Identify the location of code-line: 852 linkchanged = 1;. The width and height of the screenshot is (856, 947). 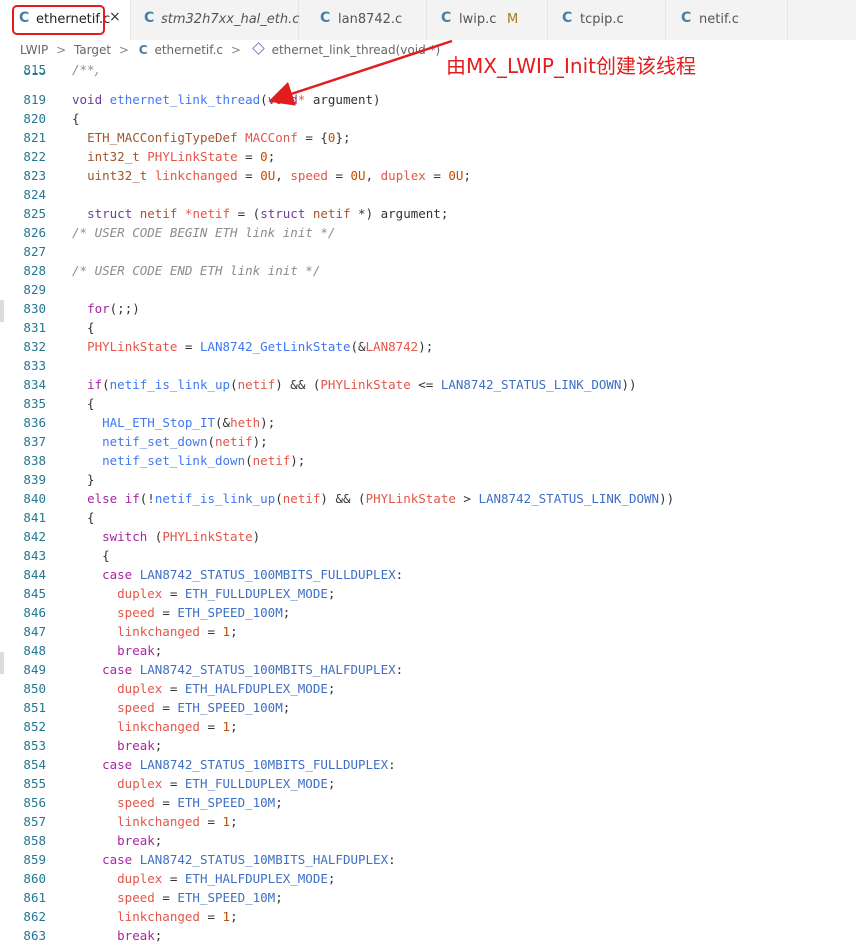
(428, 726).